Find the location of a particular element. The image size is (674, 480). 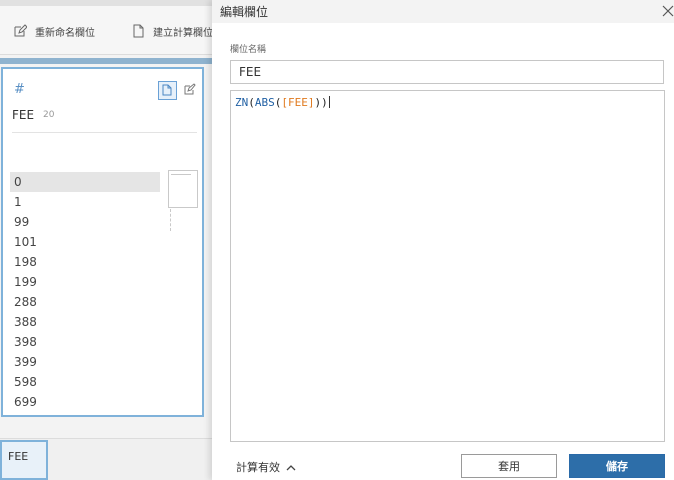

dialog-header: 編輯欄位 is located at coordinates (443, 11).